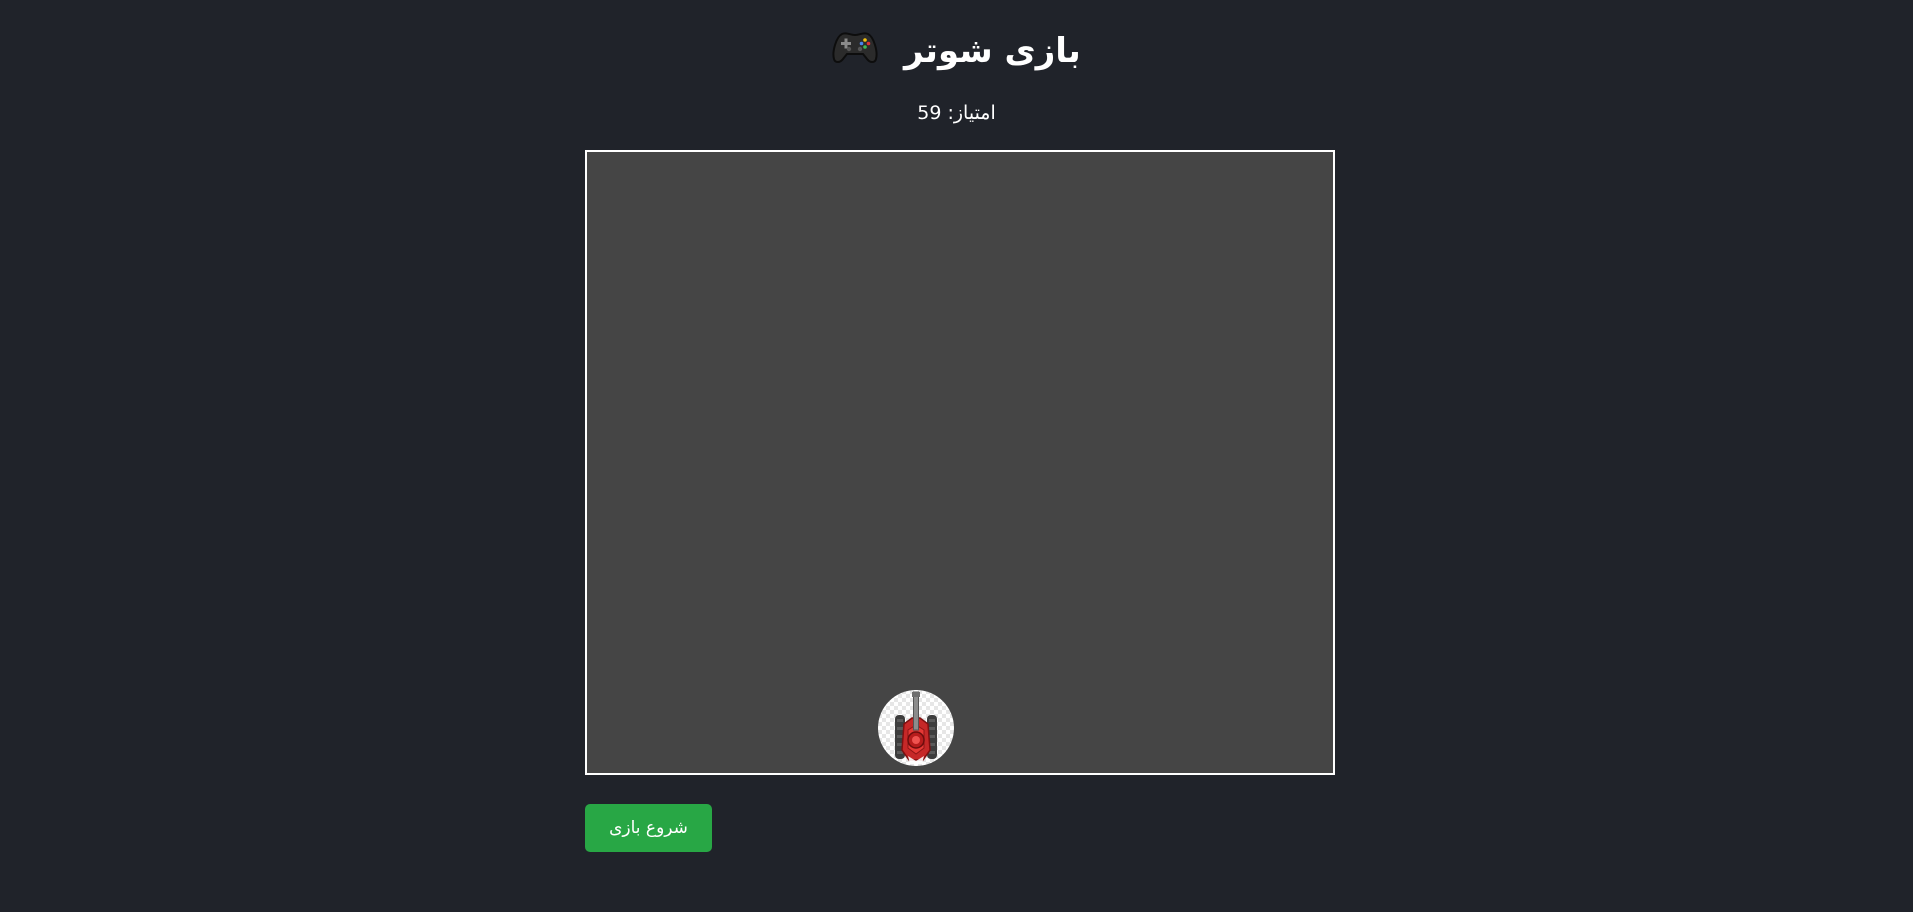 This screenshot has height=912, width=1913. I want to click on score-display: امتیاز: 59, so click(956, 113).